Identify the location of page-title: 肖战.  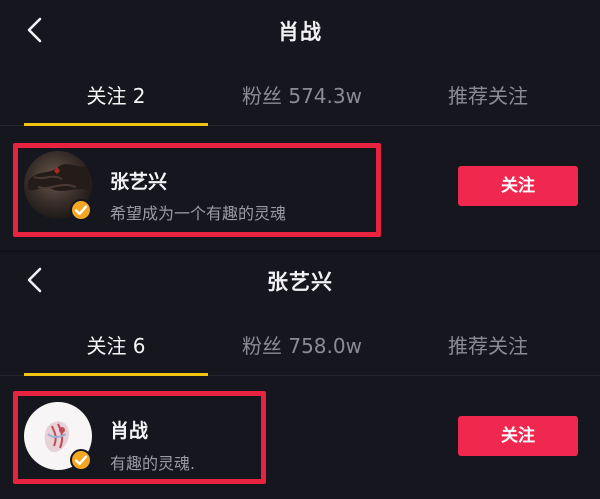
(300, 32).